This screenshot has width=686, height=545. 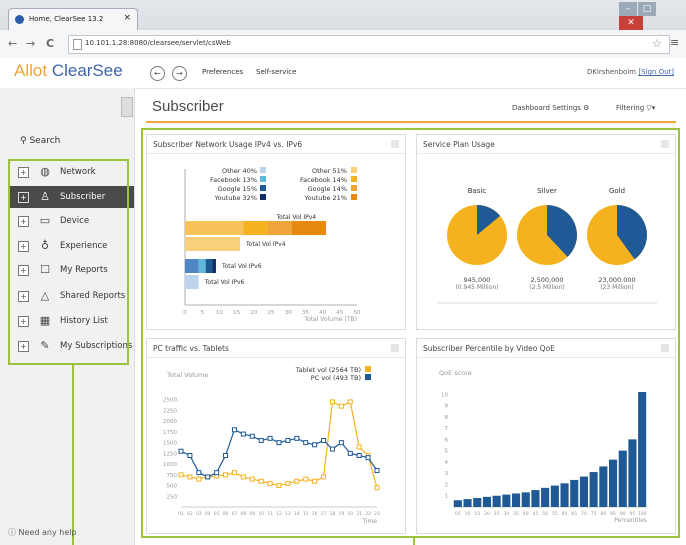 What do you see at coordinates (546, 108) in the screenshot?
I see `dashboard-settings-label: Dashboard Settings` at bounding box center [546, 108].